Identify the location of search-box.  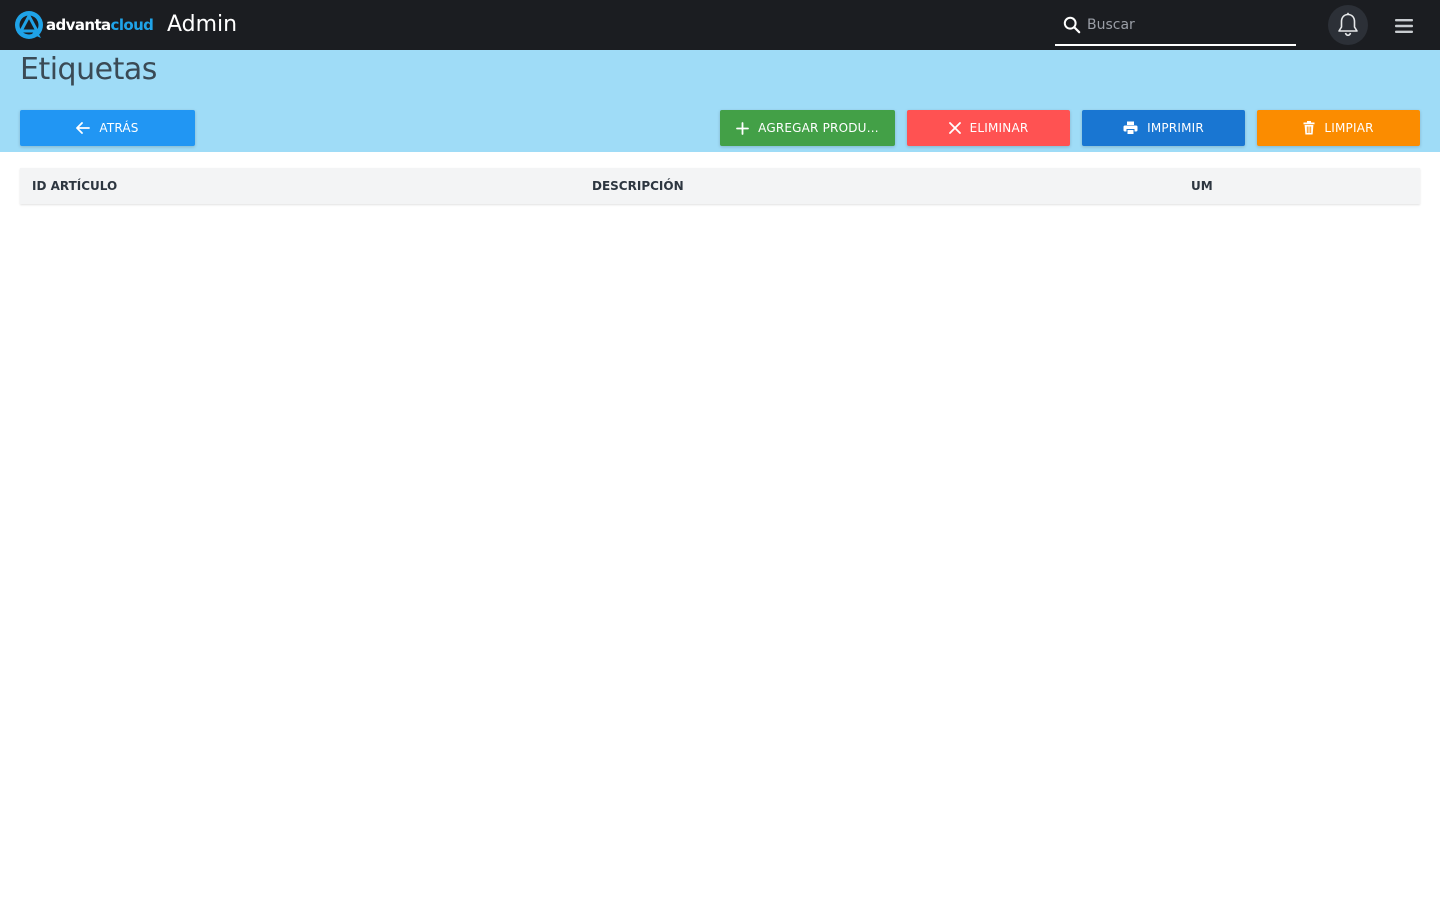
(1175, 27).